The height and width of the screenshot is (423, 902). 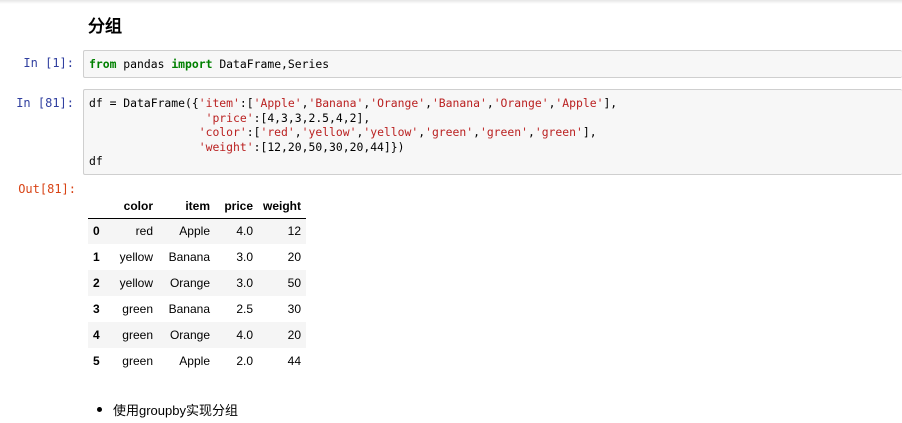 I want to click on table-row: 3 green Banana 2.5 30, so click(x=197, y=309).